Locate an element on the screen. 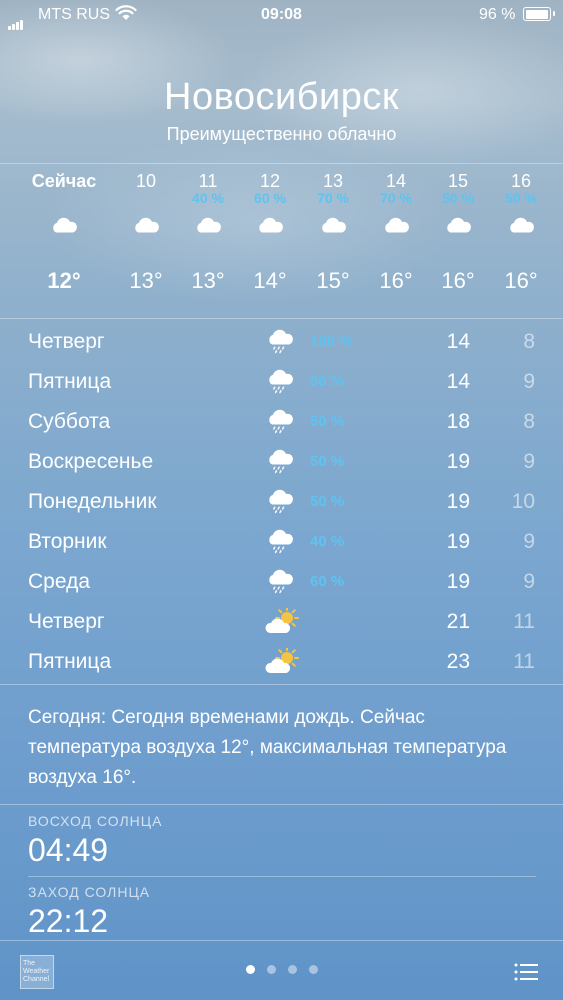 The width and height of the screenshot is (563, 1000). day-row: Четверг 100 % 14 8 is located at coordinates (281, 342).